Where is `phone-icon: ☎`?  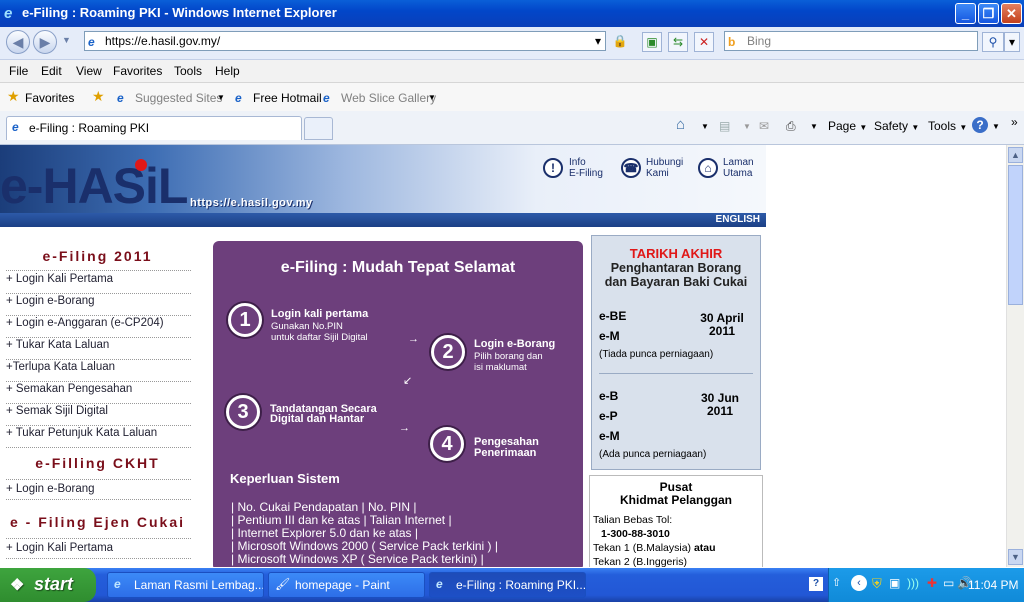
phone-icon: ☎ is located at coordinates (631, 168).